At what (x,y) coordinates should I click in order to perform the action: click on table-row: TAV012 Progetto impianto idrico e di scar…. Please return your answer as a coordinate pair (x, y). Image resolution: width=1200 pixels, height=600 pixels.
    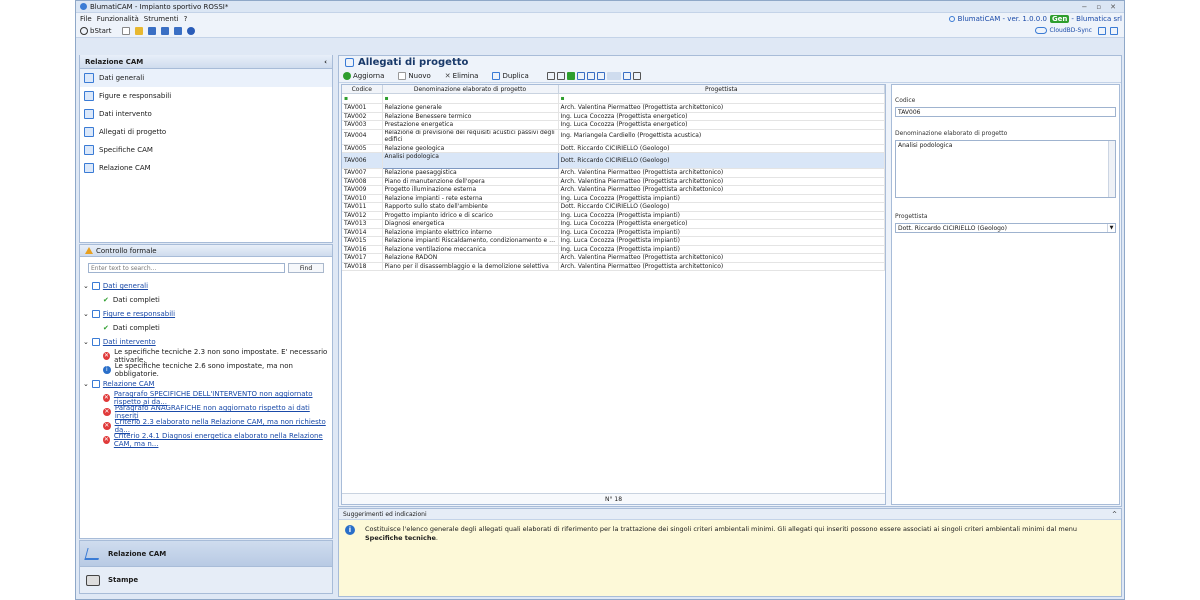
    Looking at the image, I should click on (613, 215).